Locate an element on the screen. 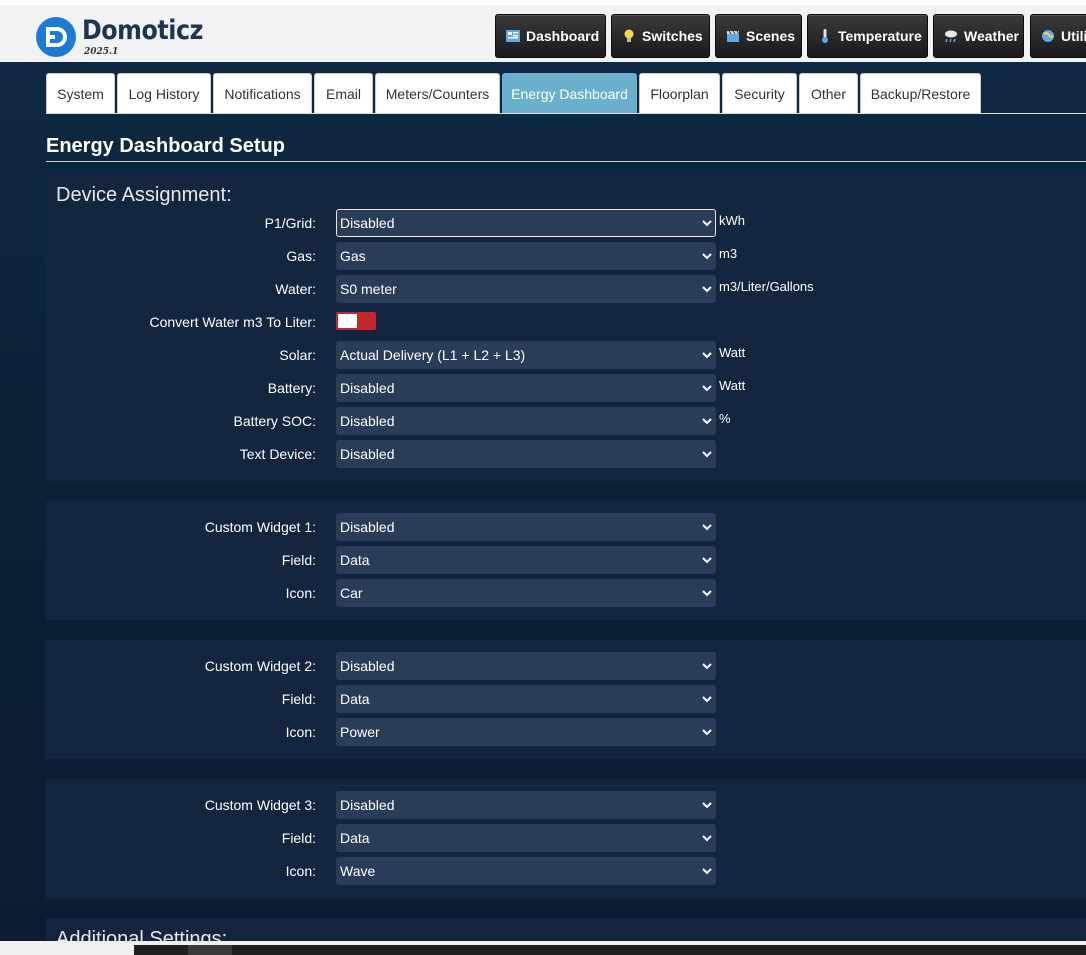  custom-widget-2-icon-select: Power is located at coordinates (526, 732).